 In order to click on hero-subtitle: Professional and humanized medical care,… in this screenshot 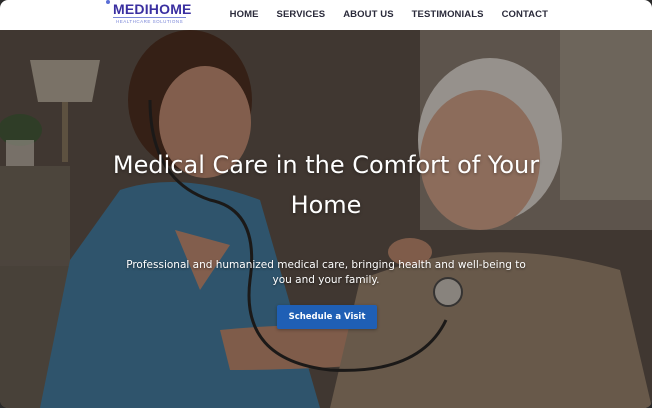, I will do `click(326, 272)`.